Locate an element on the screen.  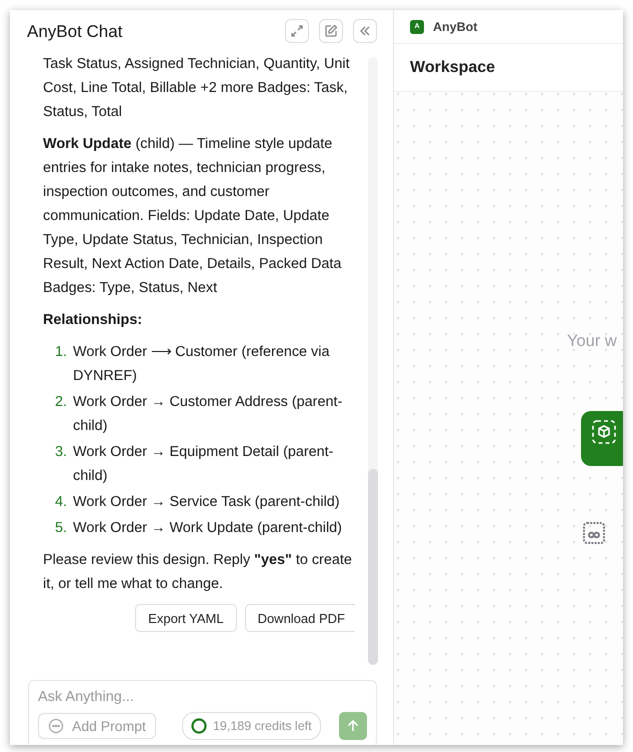
list-number: 4. is located at coordinates (60, 502).